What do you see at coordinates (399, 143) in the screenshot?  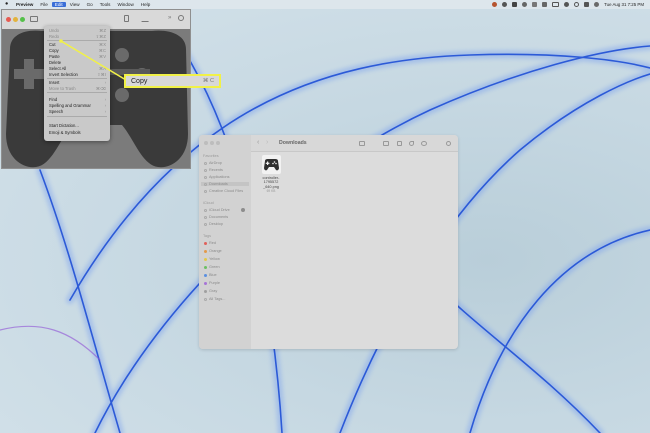 I see `share-icon` at bounding box center [399, 143].